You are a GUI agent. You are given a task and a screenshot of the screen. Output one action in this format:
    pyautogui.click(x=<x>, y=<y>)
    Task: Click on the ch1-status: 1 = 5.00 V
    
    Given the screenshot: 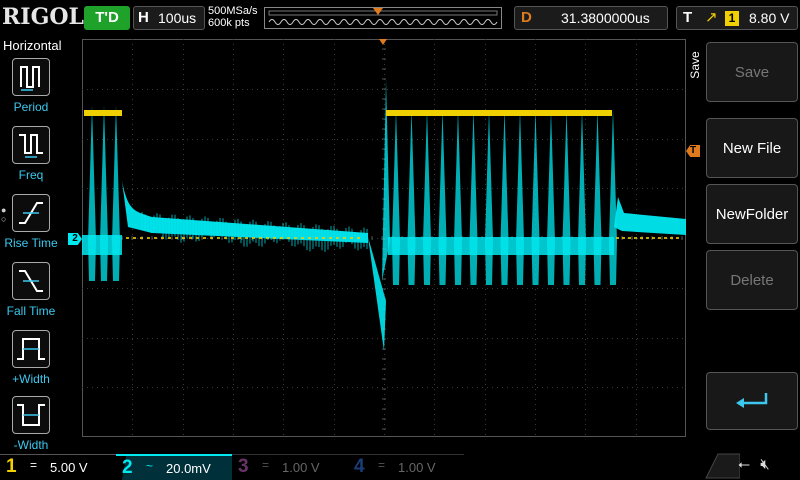 What is the action you would take?
    pyautogui.click(x=58, y=467)
    